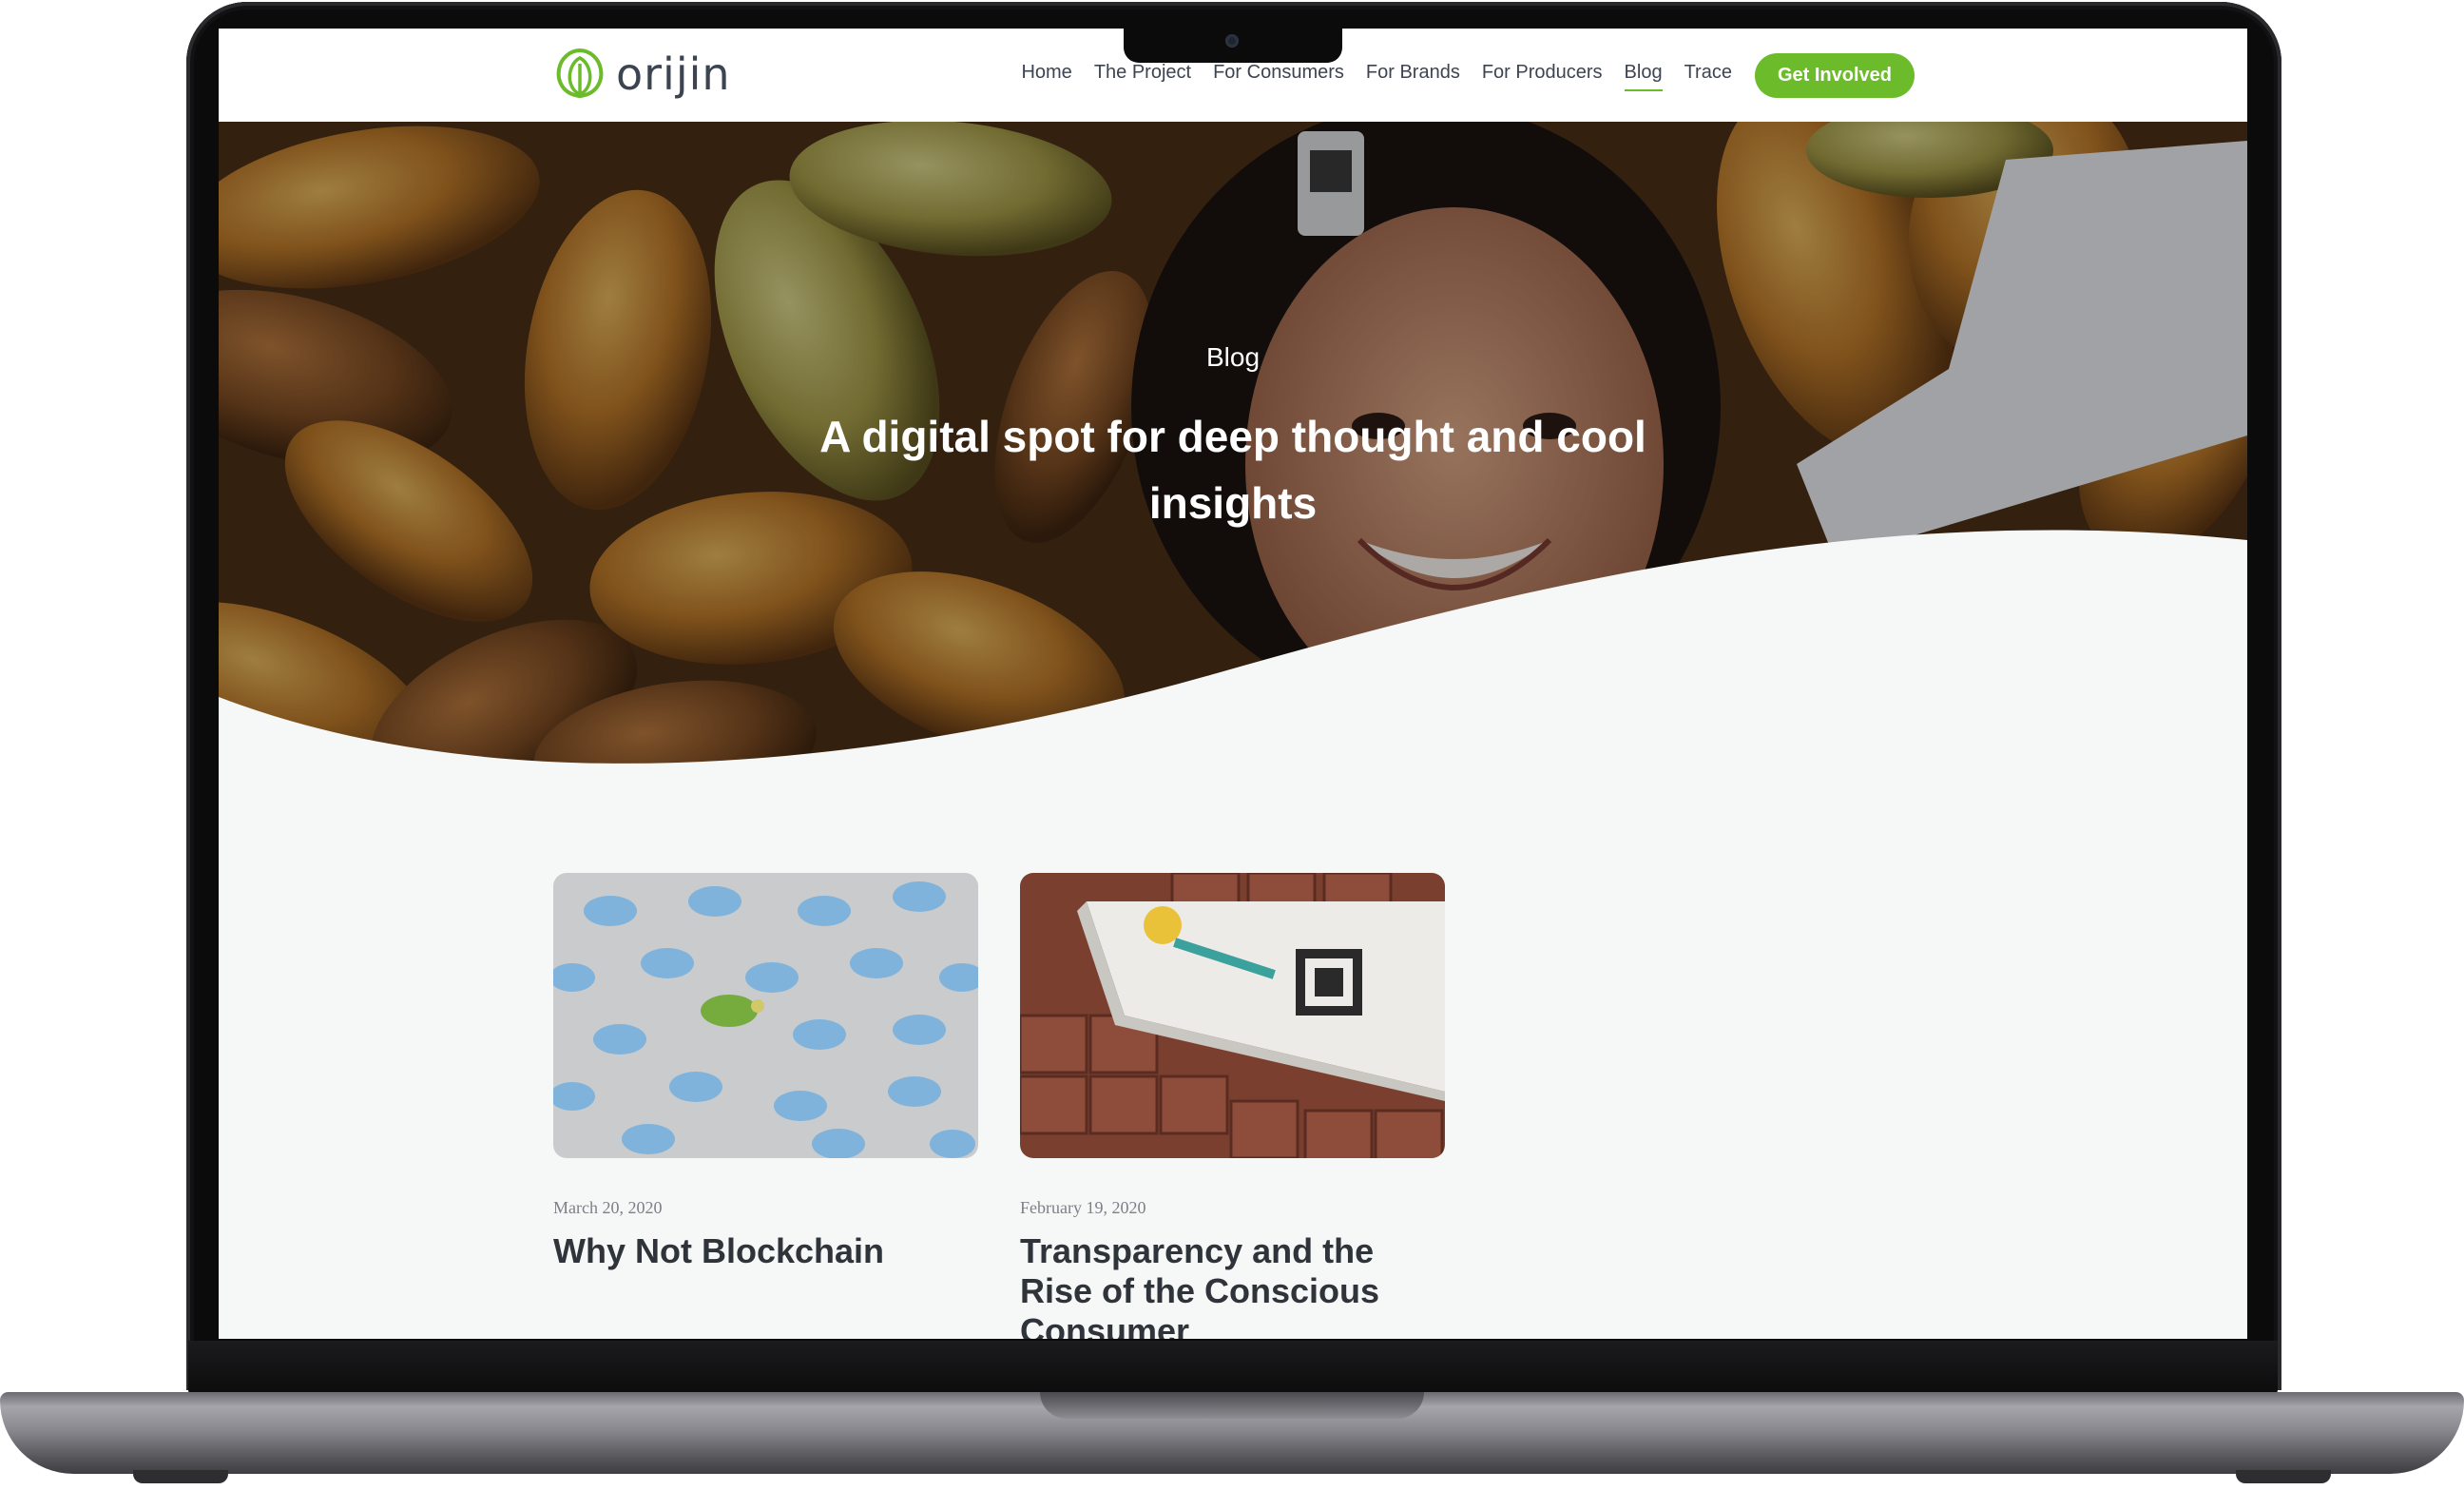 The height and width of the screenshot is (1490, 2464). I want to click on post-date: March 20, 2020, so click(608, 1208).